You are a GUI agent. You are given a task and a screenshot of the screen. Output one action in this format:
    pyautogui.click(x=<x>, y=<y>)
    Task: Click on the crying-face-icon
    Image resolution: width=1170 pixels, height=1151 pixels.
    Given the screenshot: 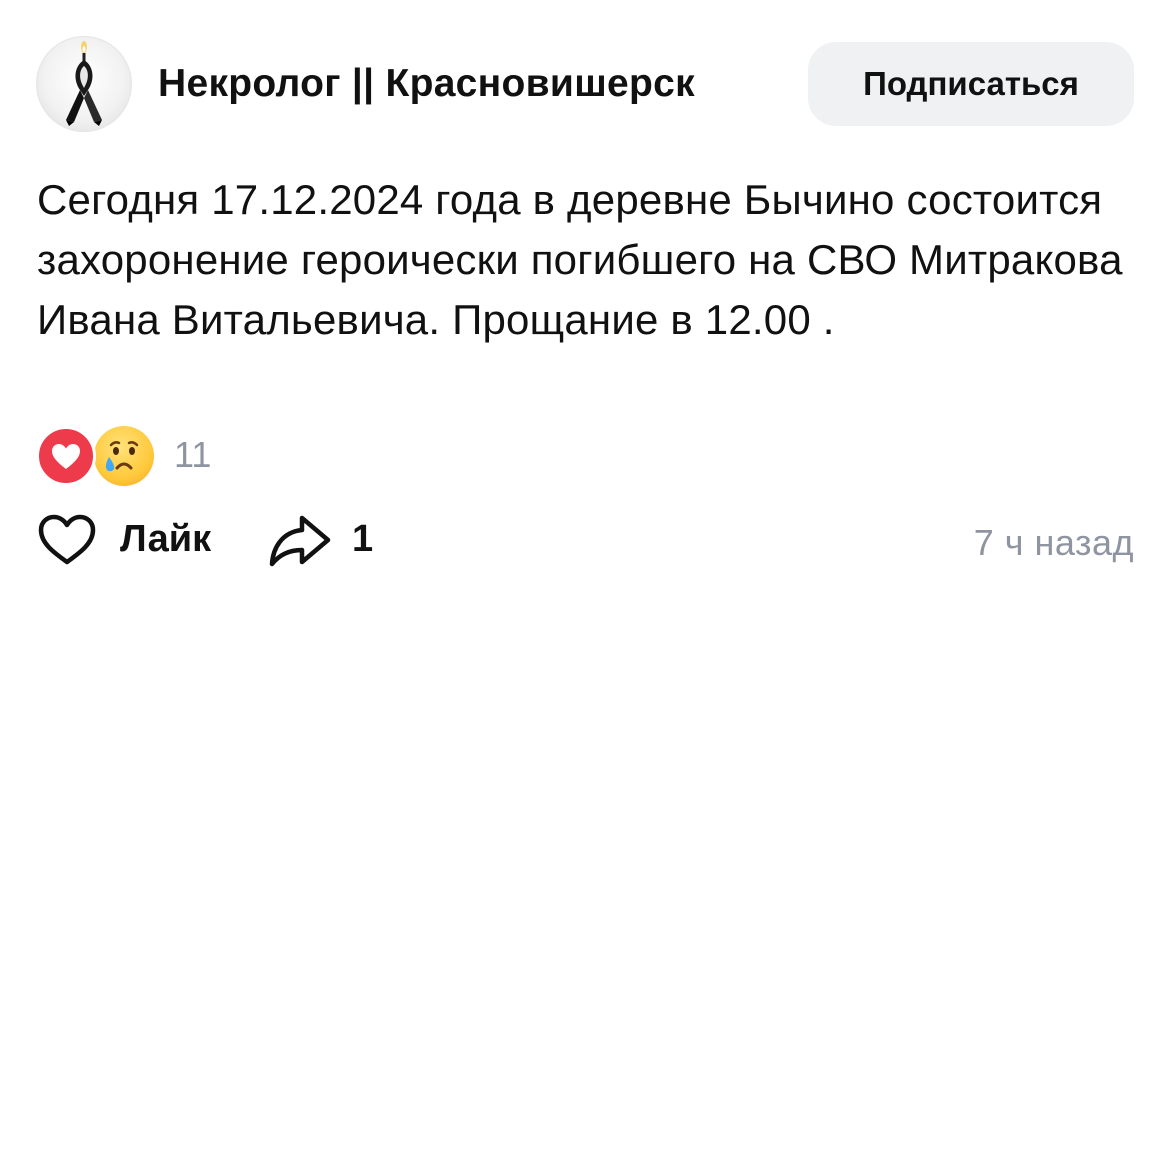 What is the action you would take?
    pyautogui.click(x=122, y=456)
    